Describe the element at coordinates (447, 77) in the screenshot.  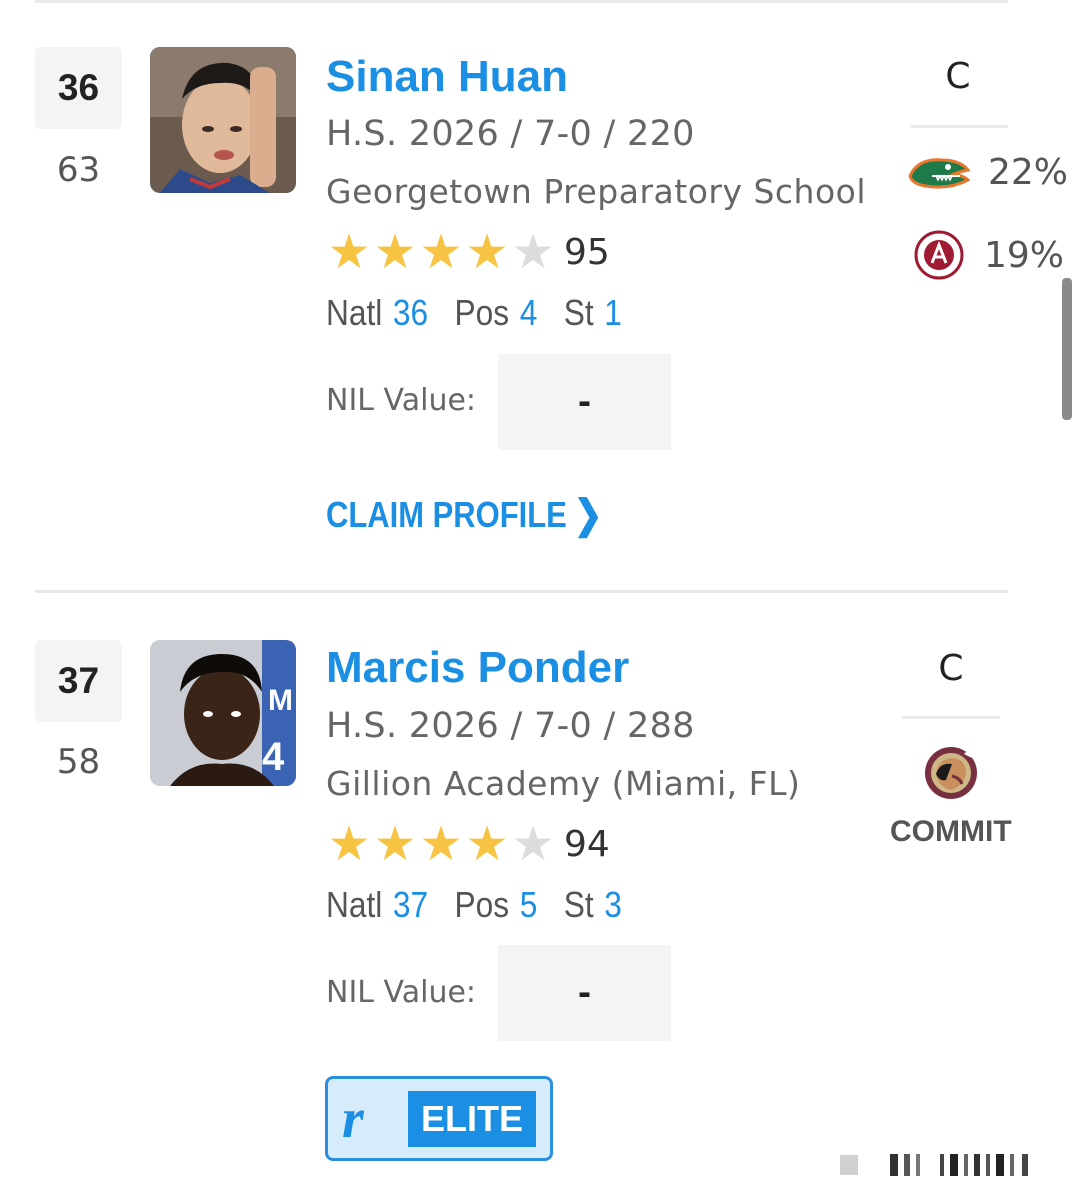
I see `player-name-link: Sinan Huan` at that location.